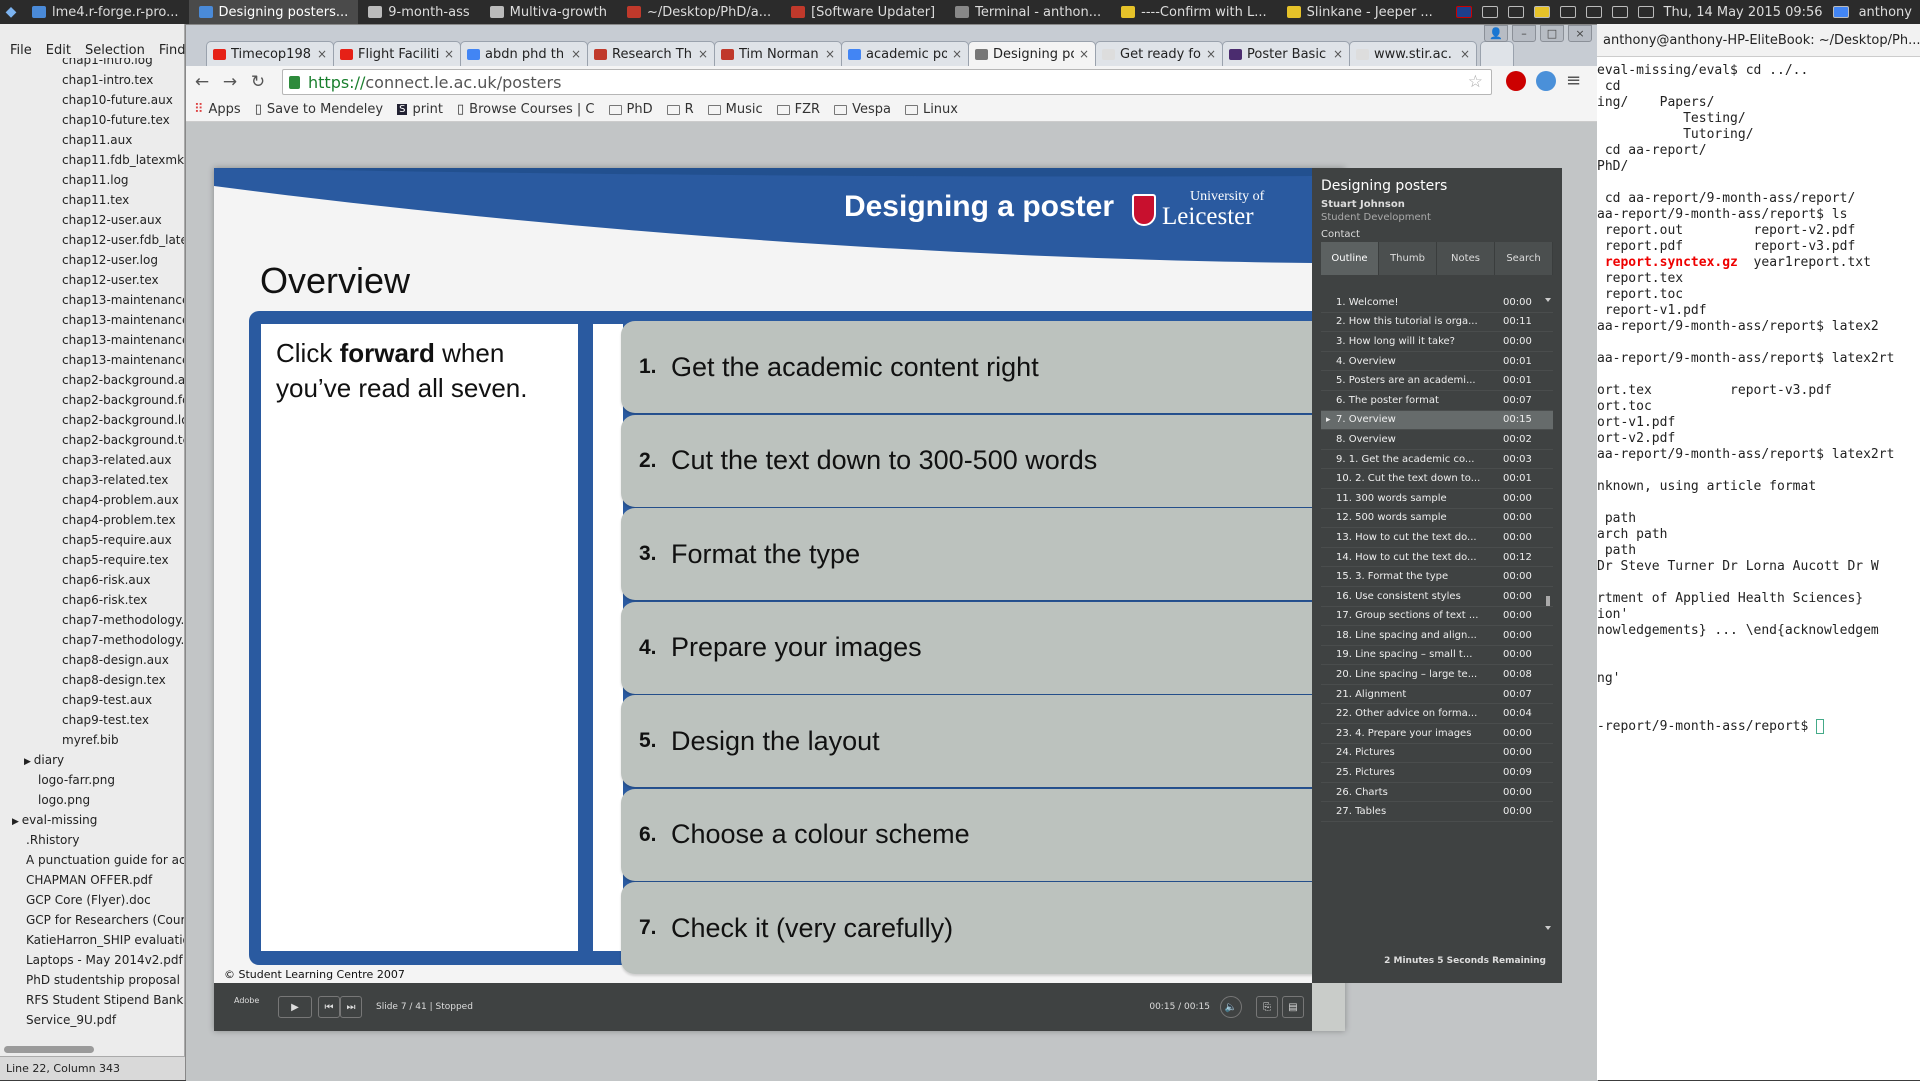  Describe the element at coordinates (258, 82) in the screenshot. I see `reload-icon: ↻` at that location.